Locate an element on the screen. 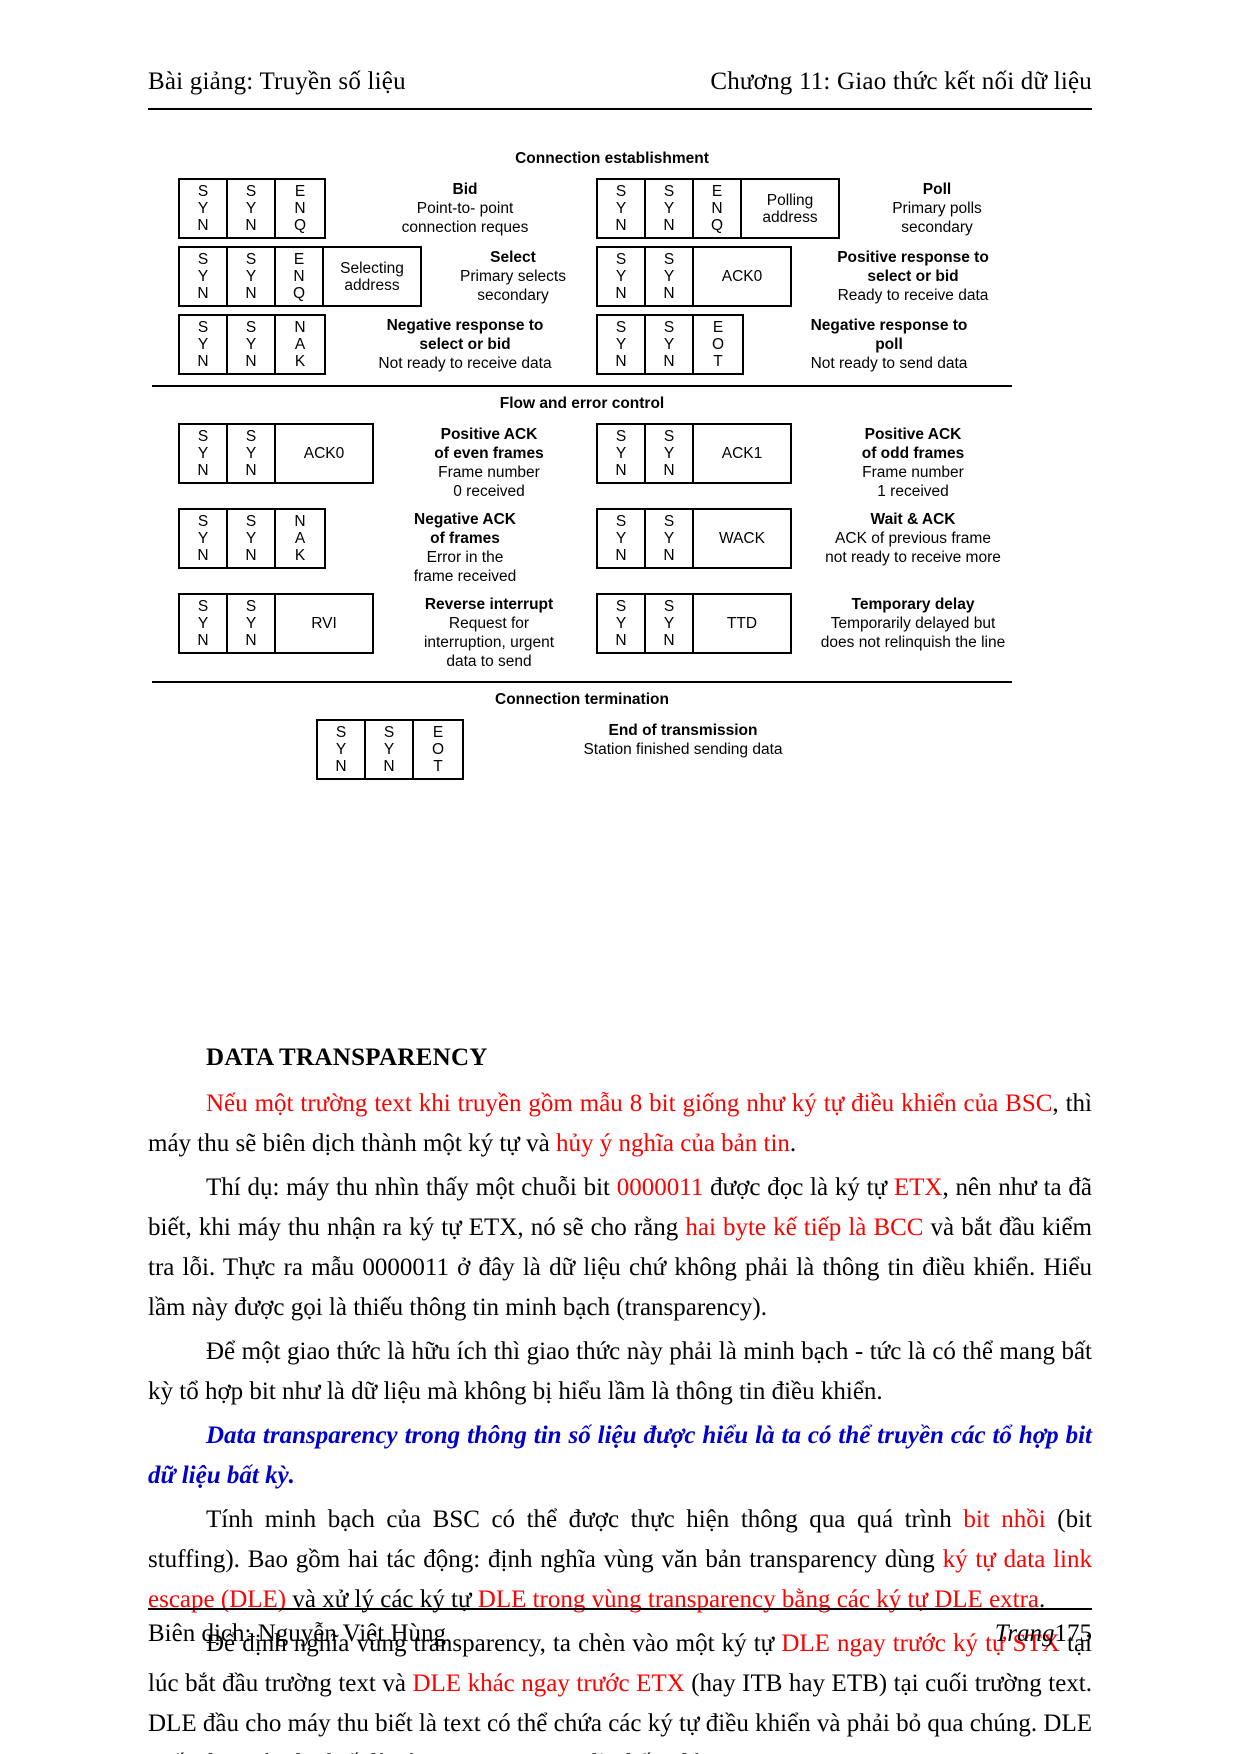 The width and height of the screenshot is (1240, 1754). frame-field-line: RVI is located at coordinates (324, 623).